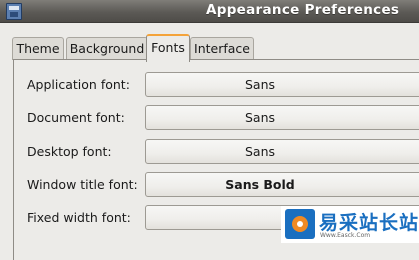  I want to click on application-font-label: Application font:, so click(78, 84).